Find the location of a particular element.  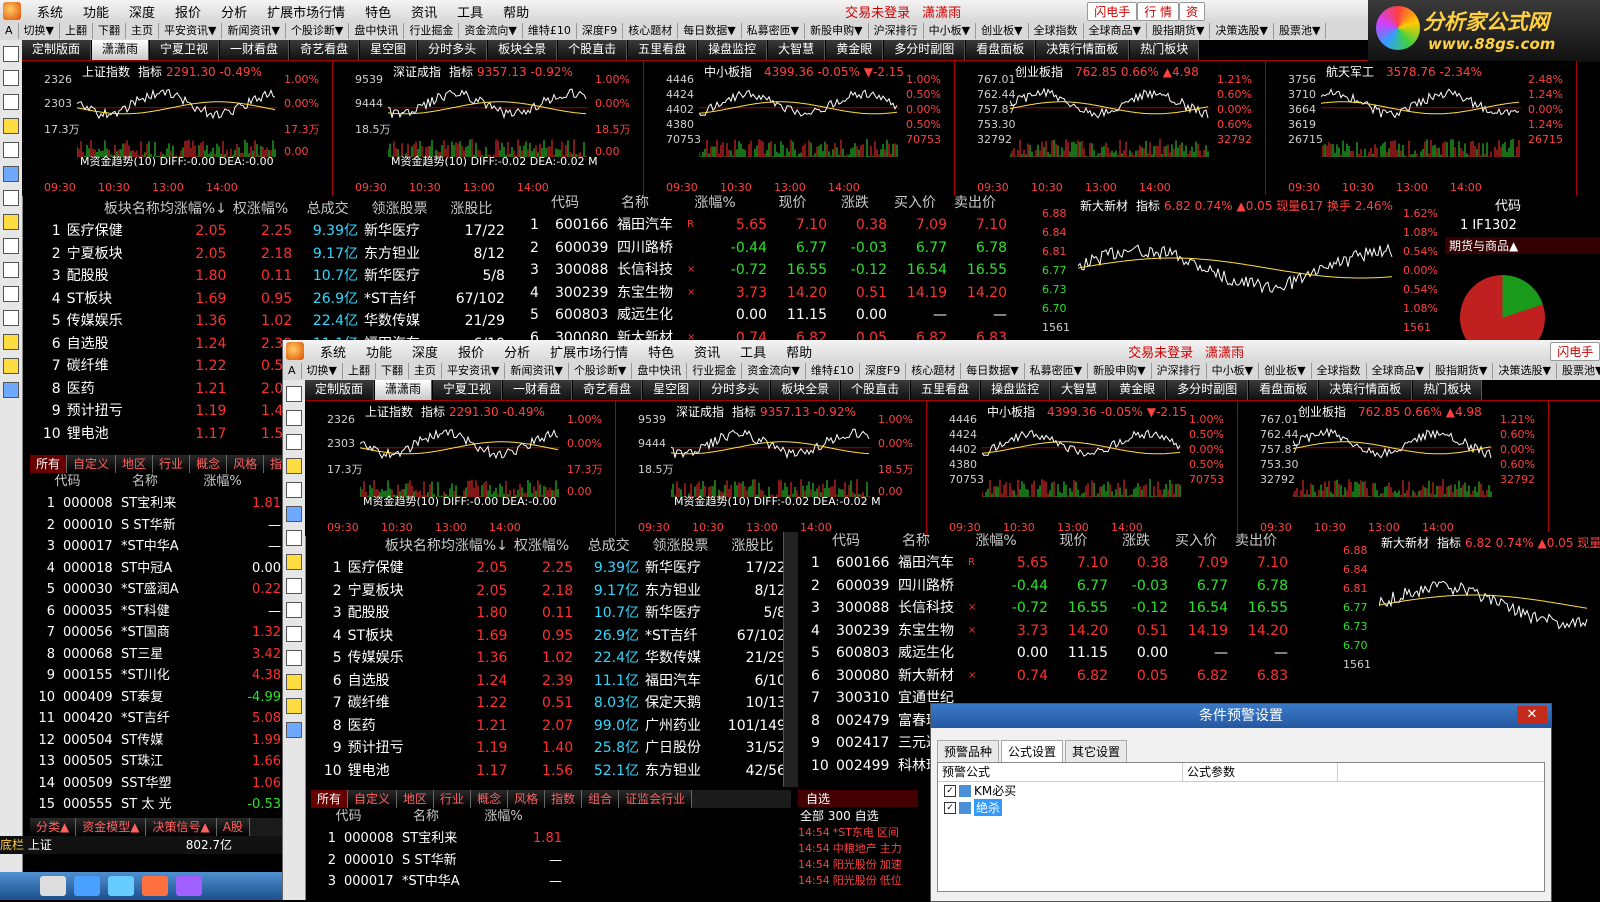

formula-item: ✓ 绝杀 is located at coordinates (1241, 807).